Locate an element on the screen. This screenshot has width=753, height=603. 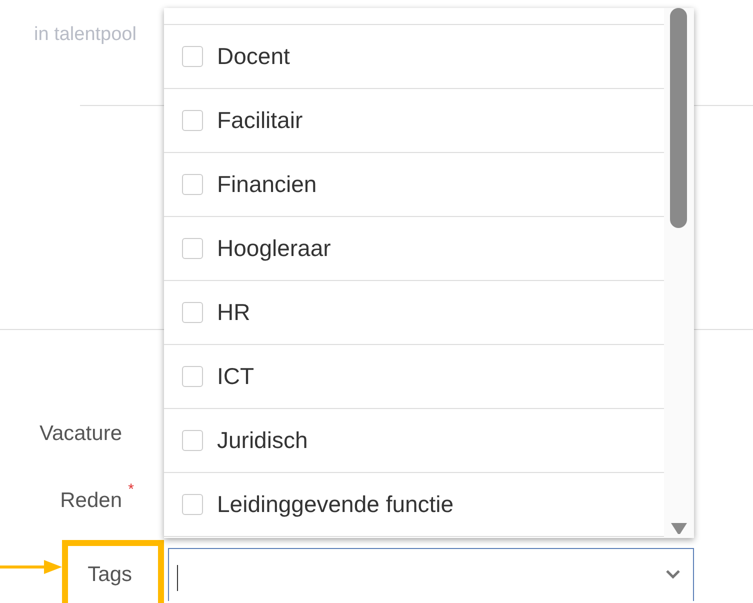
scrollbar-thumb is located at coordinates (678, 118).